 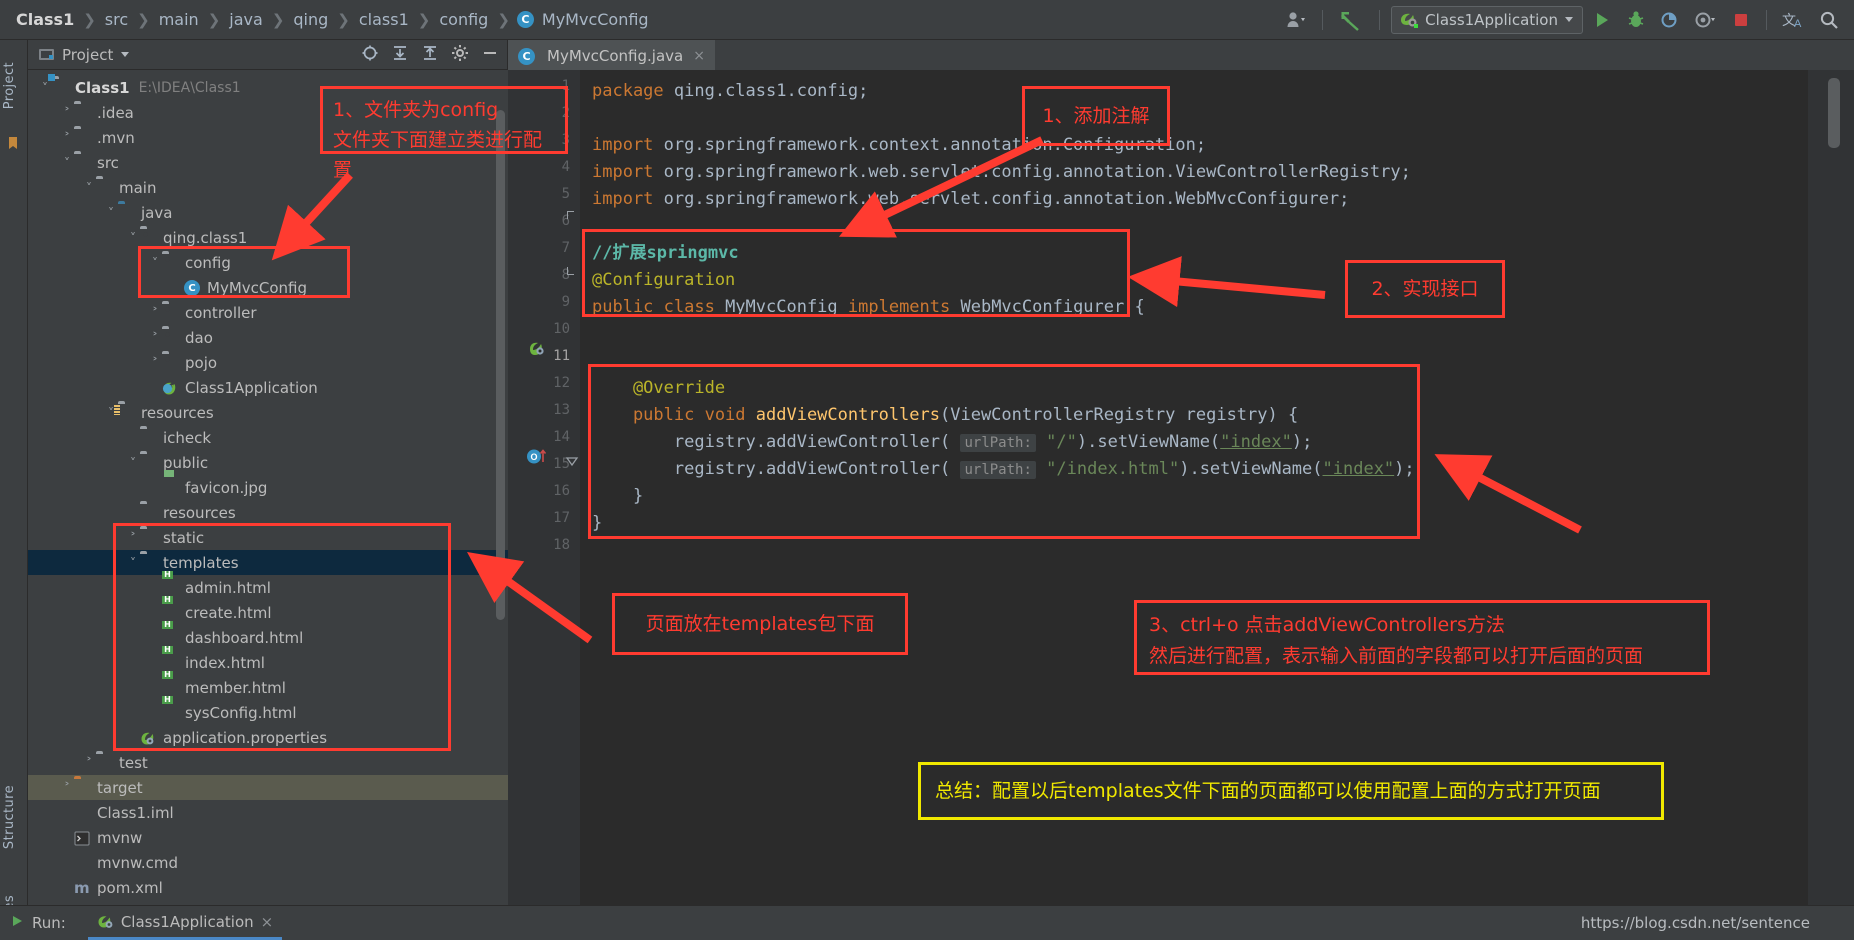 I want to click on project-tree-scrollbar, so click(x=500, y=365).